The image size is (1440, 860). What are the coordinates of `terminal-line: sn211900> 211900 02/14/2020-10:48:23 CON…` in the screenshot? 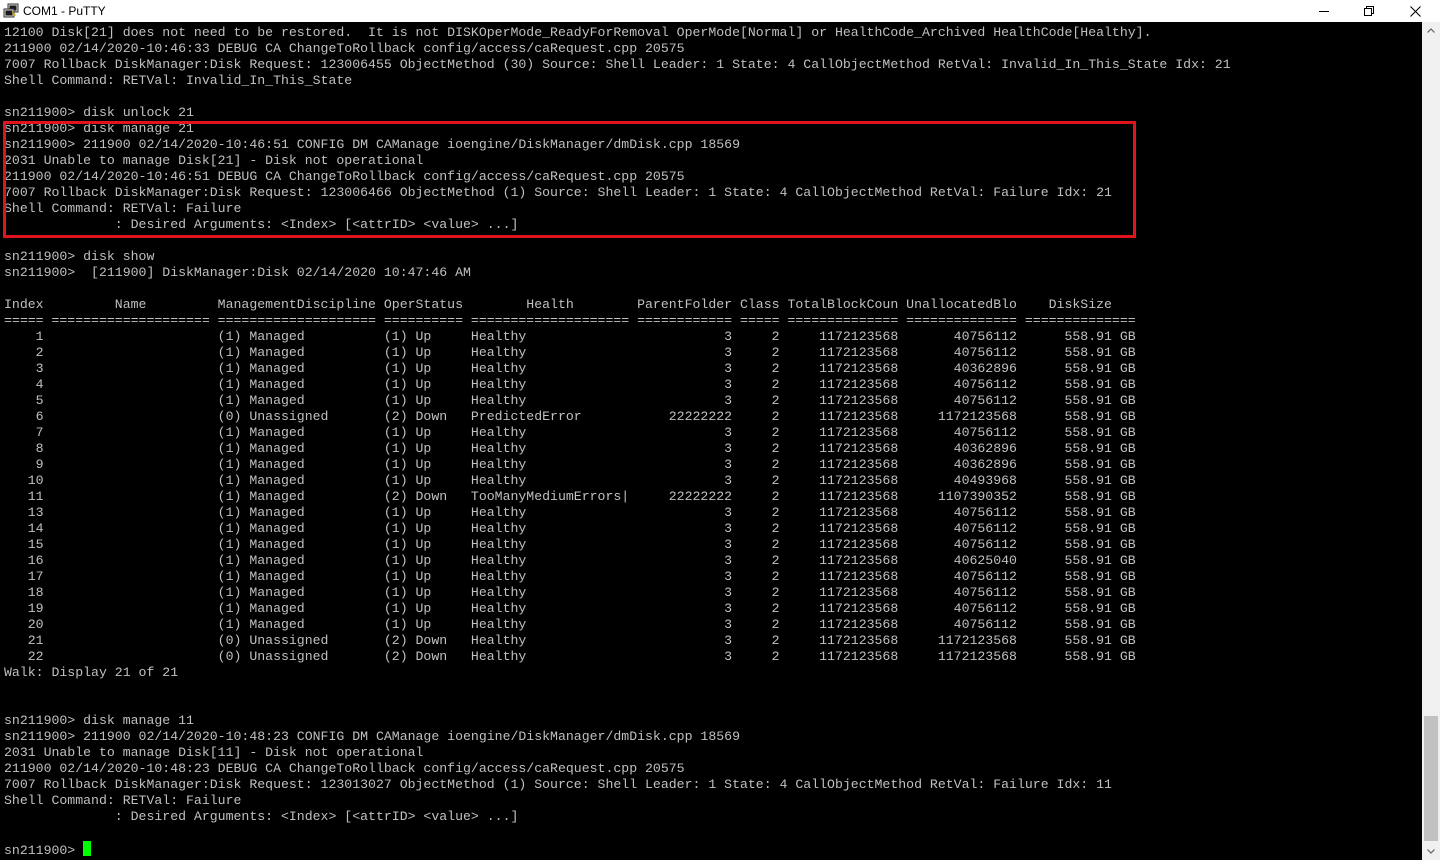 It's located at (617, 737).